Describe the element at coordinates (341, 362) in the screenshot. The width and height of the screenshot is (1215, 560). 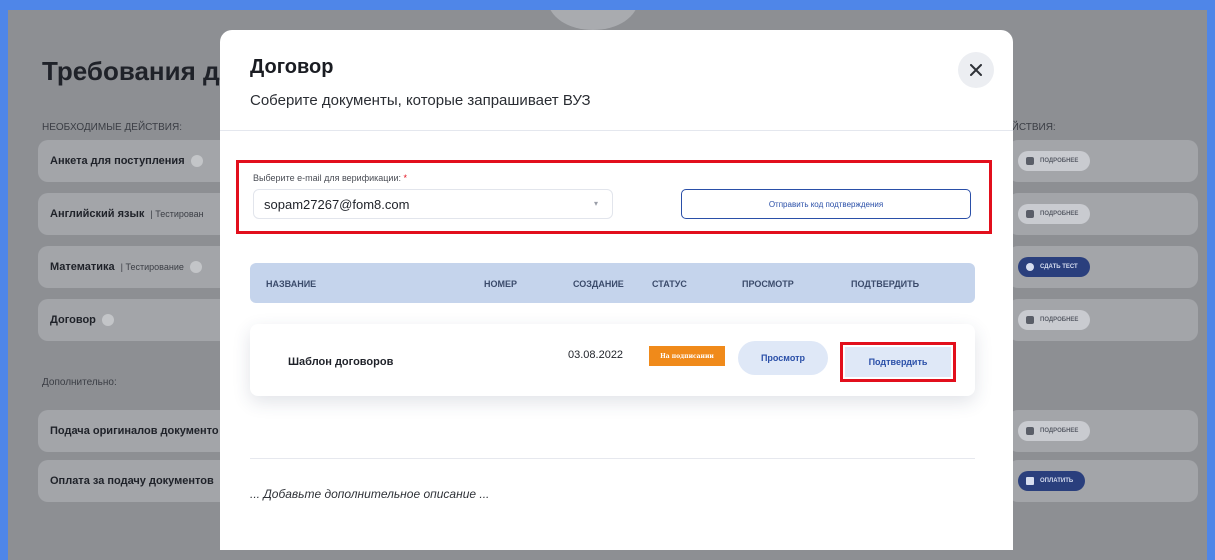
I see `document-name: Шаблон договоров` at that location.